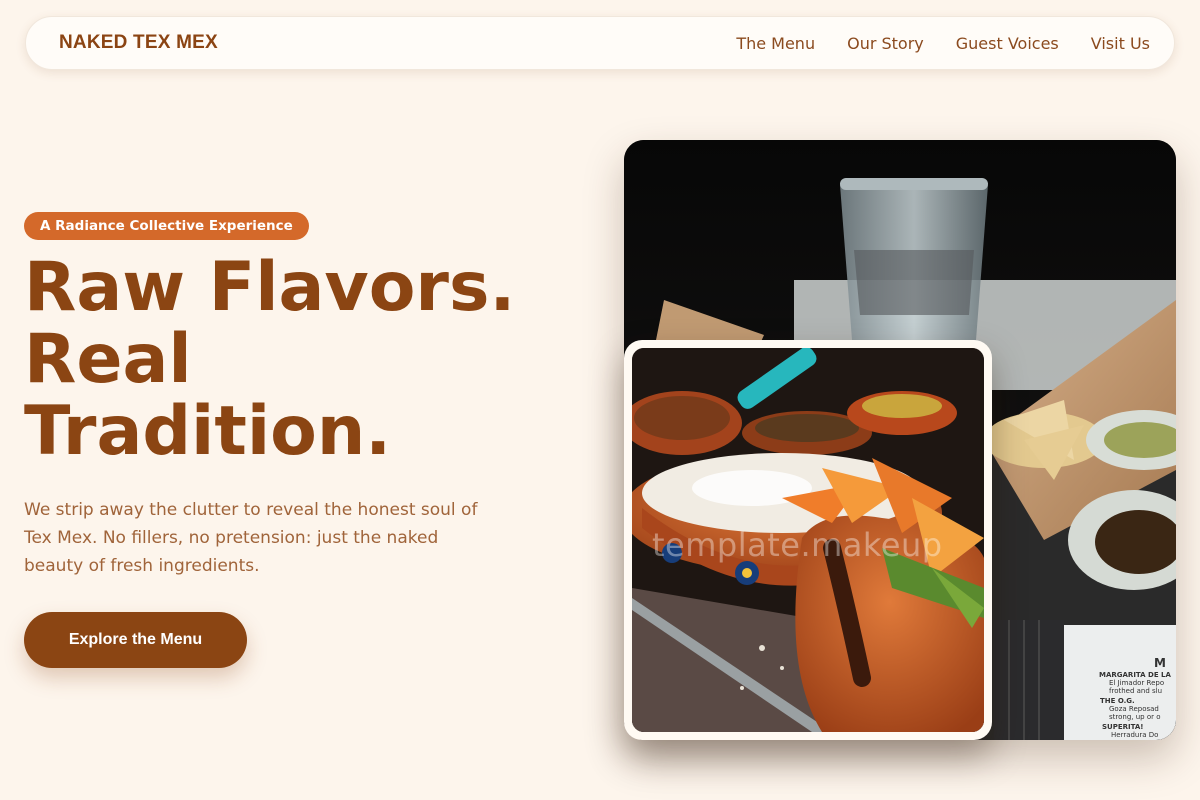 This screenshot has width=1200, height=800. What do you see at coordinates (1136, 683) in the screenshot?
I see `menu-card-line: El Jimador Repo` at bounding box center [1136, 683].